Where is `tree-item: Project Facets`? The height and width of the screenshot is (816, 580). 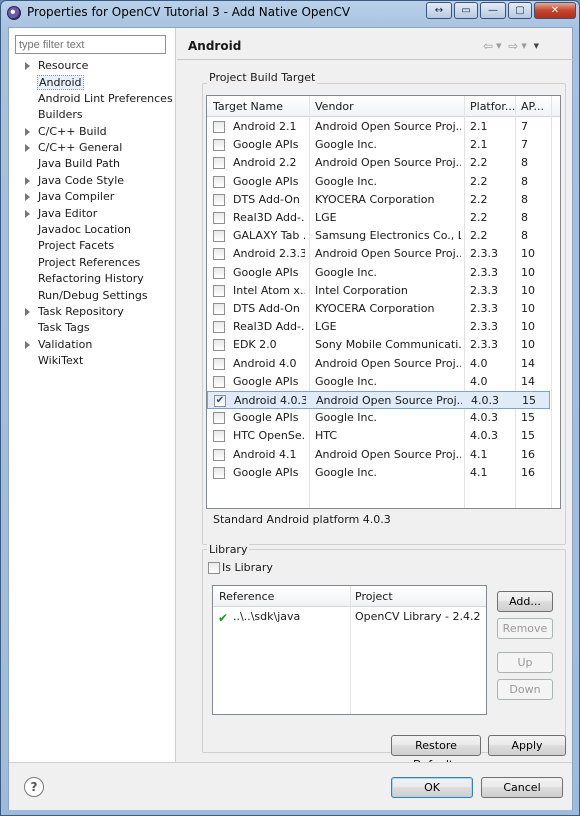 tree-item: Project Facets is located at coordinates (92, 246).